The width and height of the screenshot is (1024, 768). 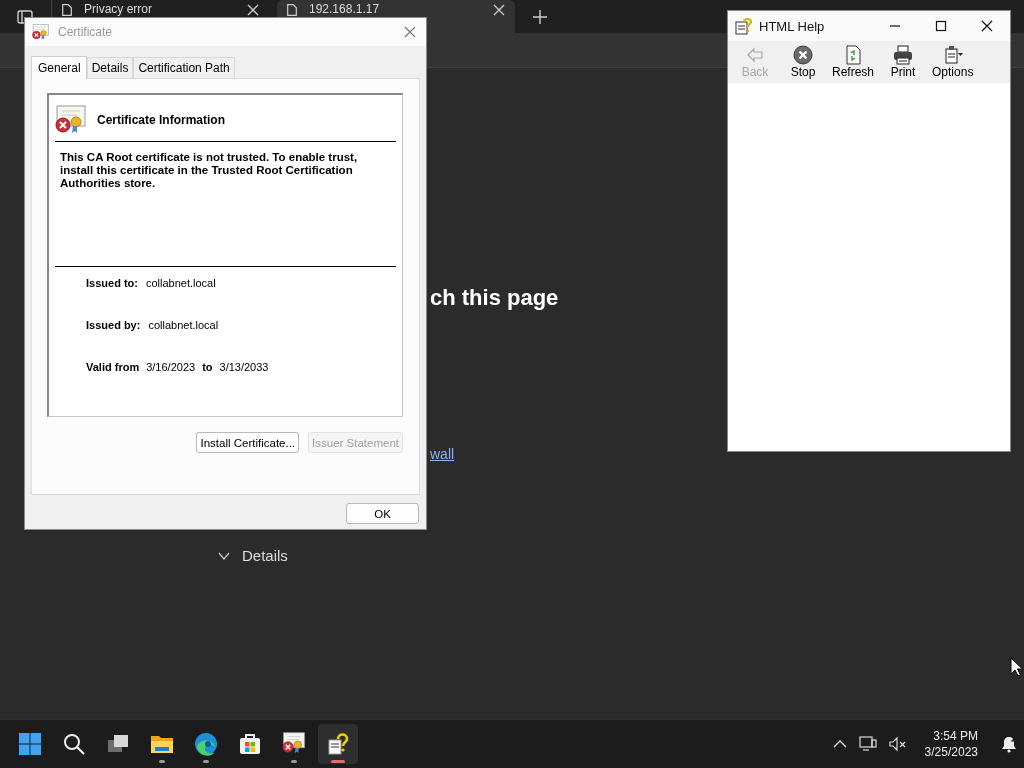 What do you see at coordinates (792, 26) in the screenshot?
I see `window-title: HTML Help` at bounding box center [792, 26].